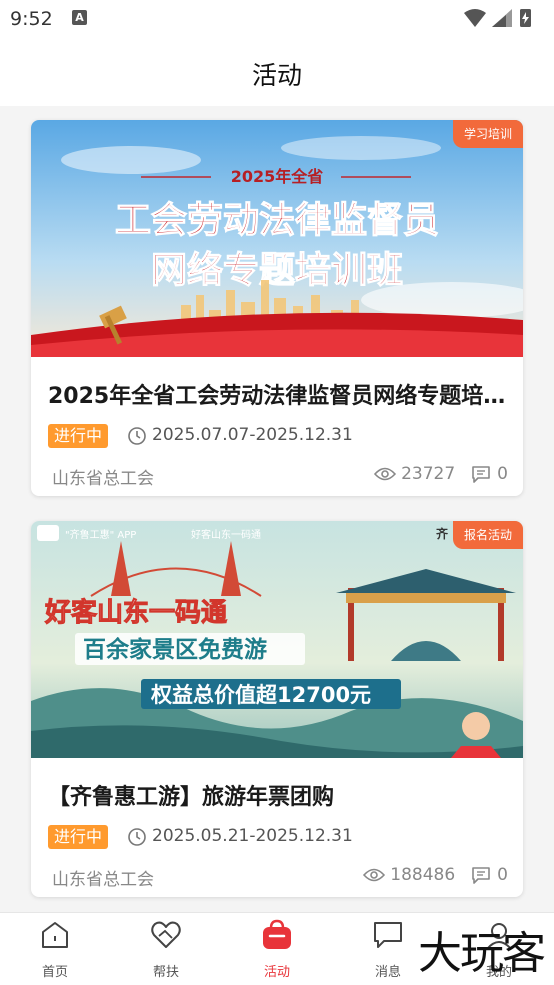  I want to click on status-icons, so click(502, 18).